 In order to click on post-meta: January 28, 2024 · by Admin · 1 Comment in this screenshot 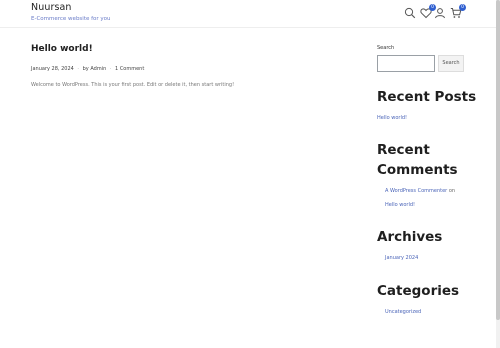, I will do `click(87, 69)`.